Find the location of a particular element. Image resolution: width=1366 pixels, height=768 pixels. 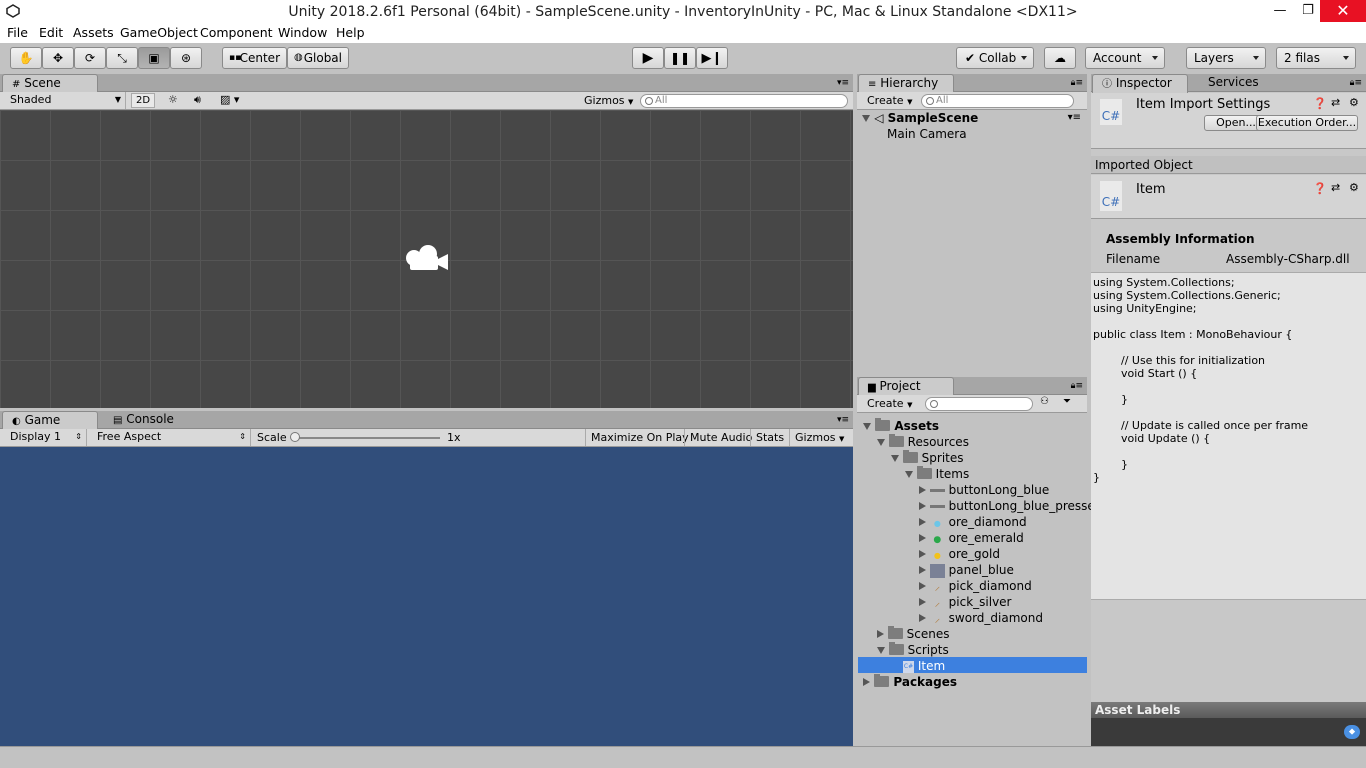

tree-assets: Assets is located at coordinates (901, 425).